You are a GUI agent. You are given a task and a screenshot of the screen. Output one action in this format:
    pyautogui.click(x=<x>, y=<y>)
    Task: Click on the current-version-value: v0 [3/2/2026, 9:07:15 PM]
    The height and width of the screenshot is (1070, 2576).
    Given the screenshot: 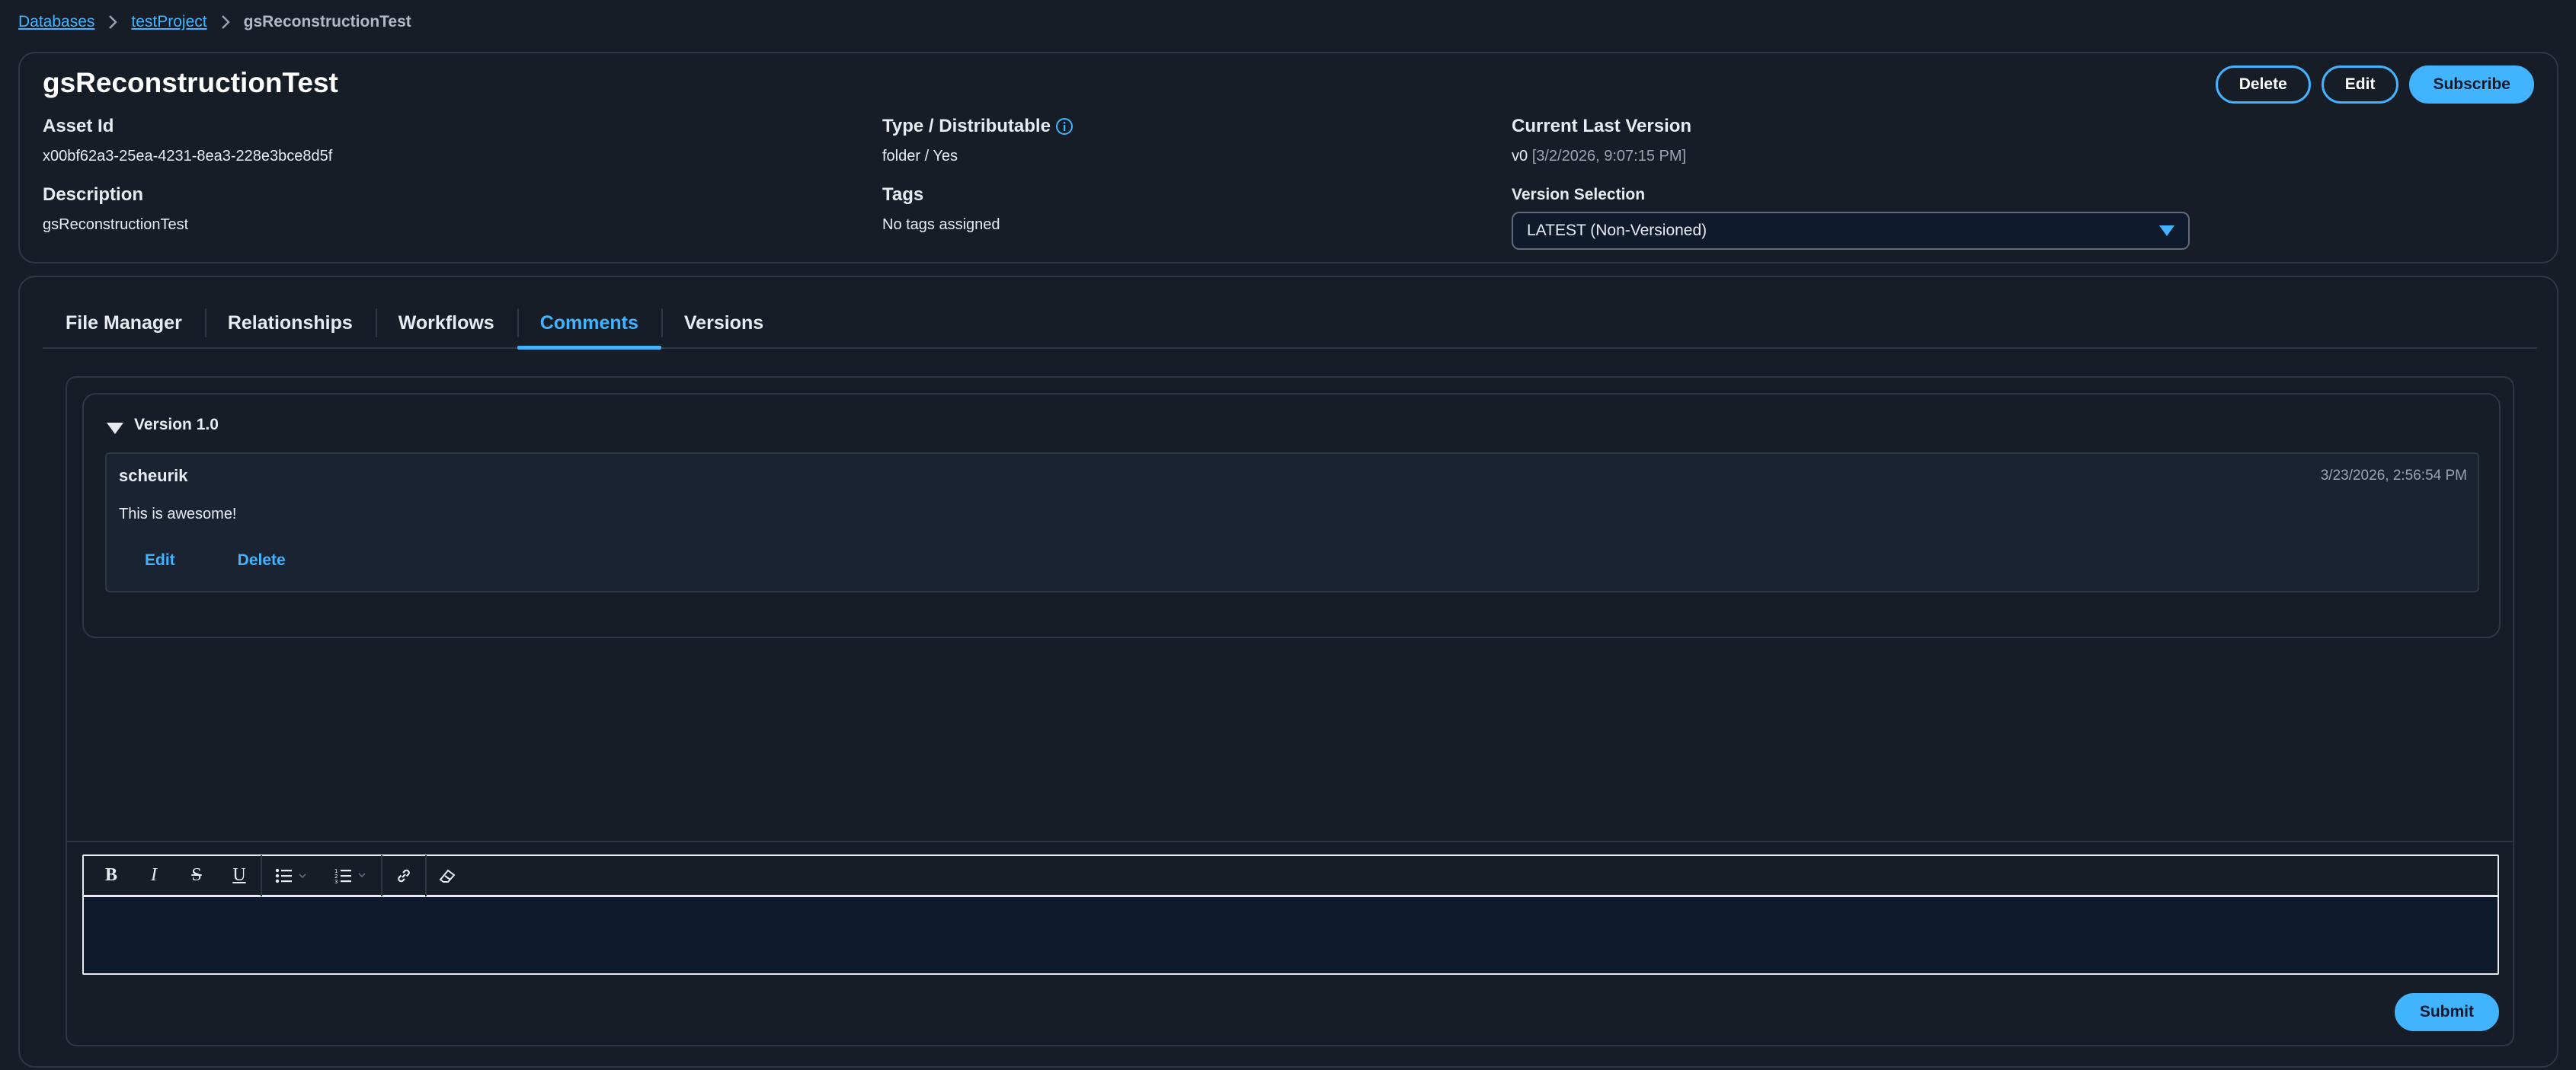 What is the action you would take?
    pyautogui.click(x=1601, y=156)
    